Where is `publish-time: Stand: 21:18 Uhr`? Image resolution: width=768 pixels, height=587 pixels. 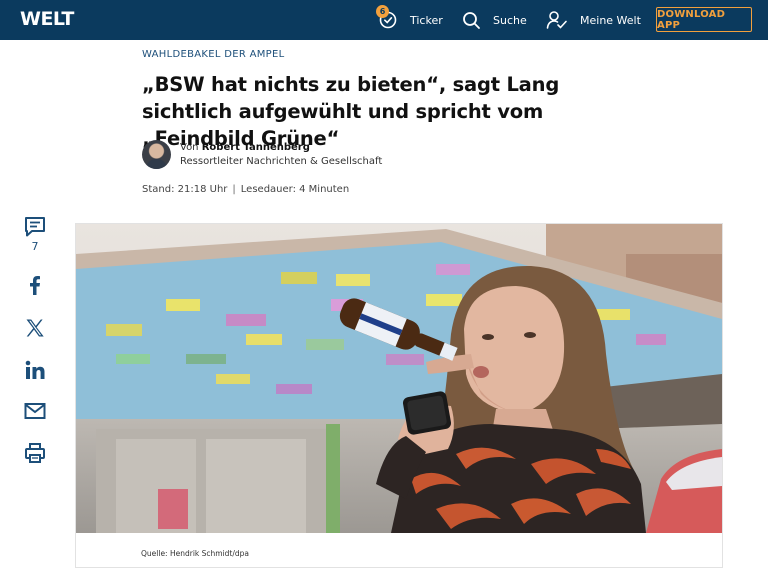 publish-time: Stand: 21:18 Uhr is located at coordinates (185, 189).